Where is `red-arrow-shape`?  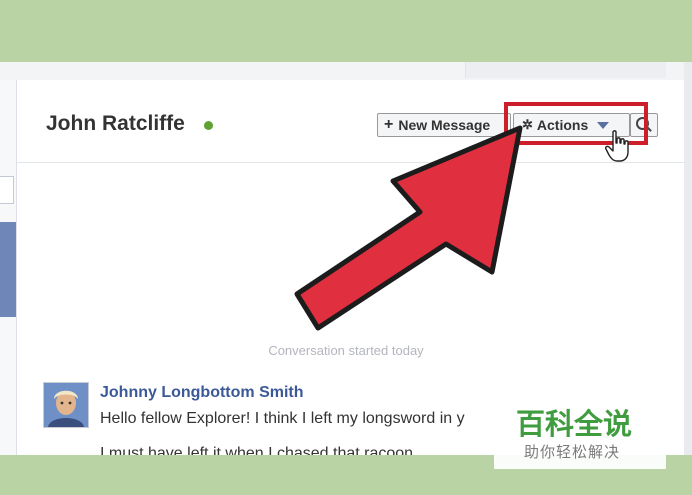 red-arrow-shape is located at coordinates (408, 228).